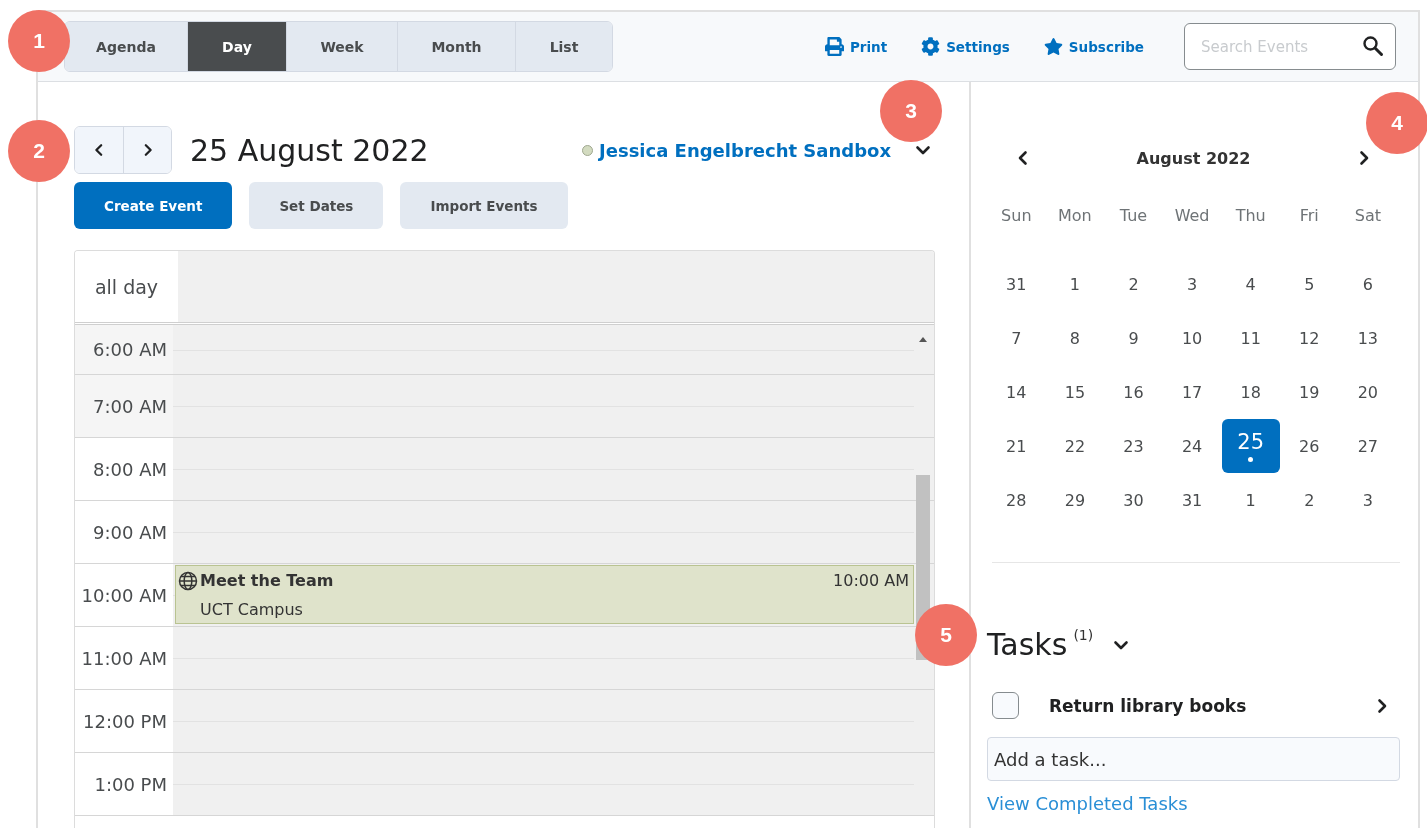 The image size is (1427, 828). Describe the element at coordinates (124, 349) in the screenshot. I see `hour-label: 6:00 AM` at that location.